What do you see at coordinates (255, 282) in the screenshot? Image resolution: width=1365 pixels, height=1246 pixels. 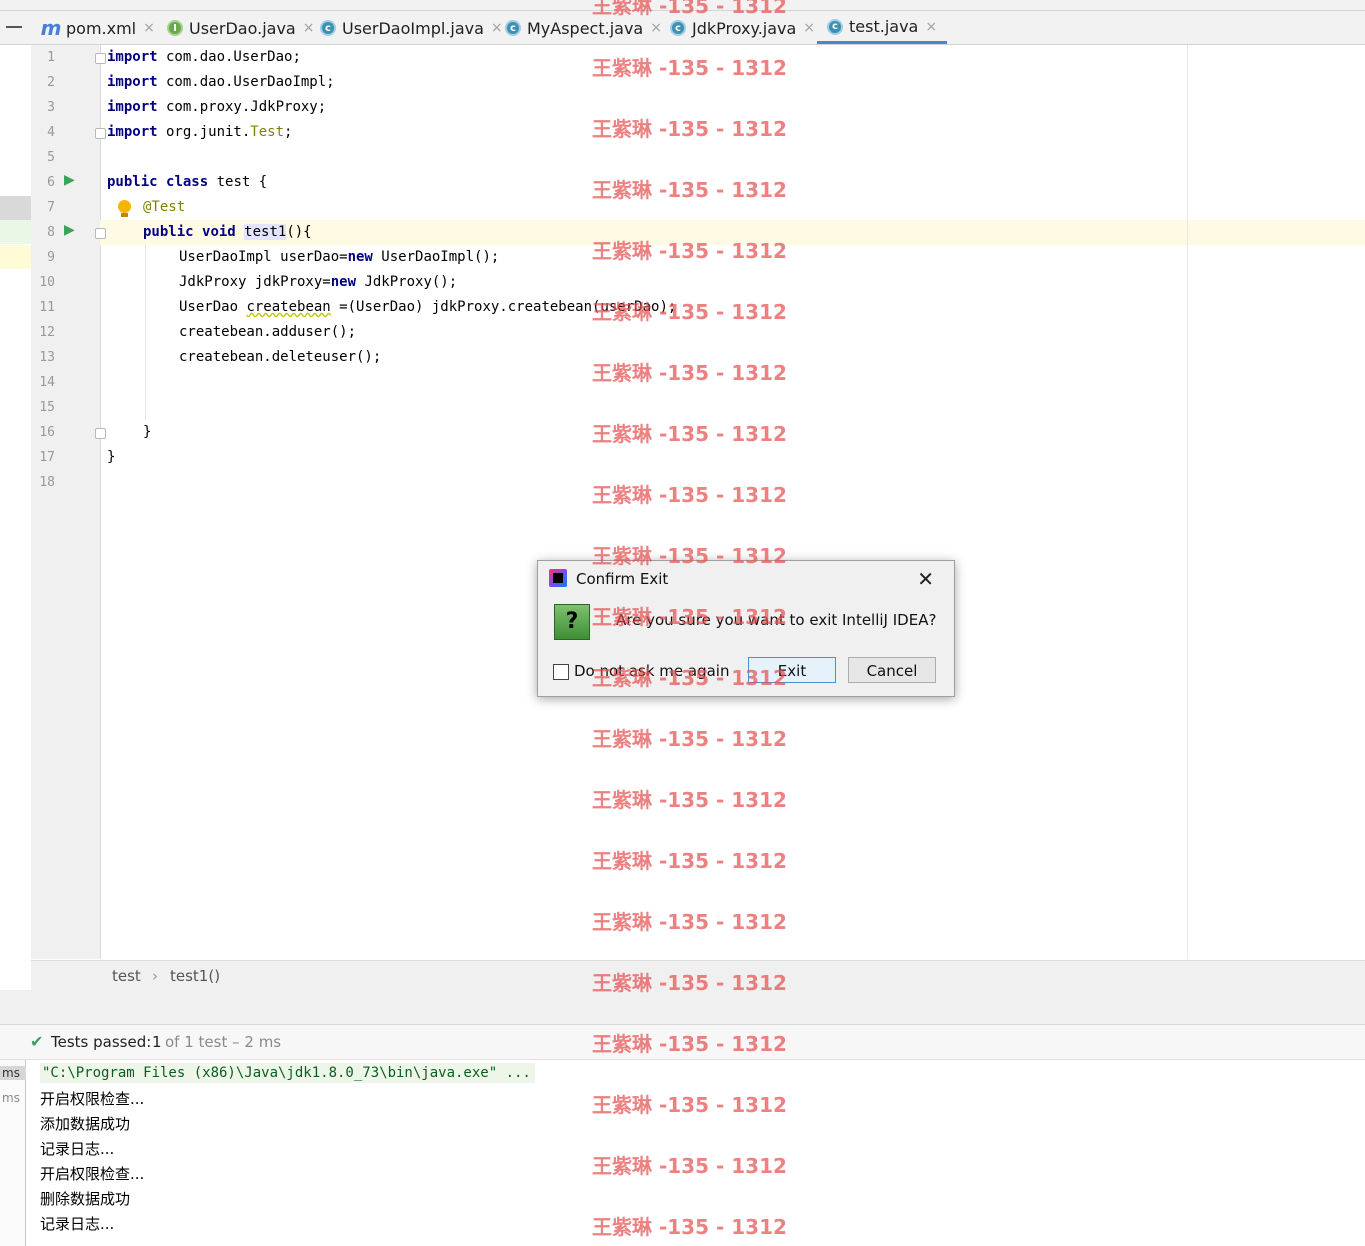 I see `code-text: JdkProxy jdkProxy=` at bounding box center [255, 282].